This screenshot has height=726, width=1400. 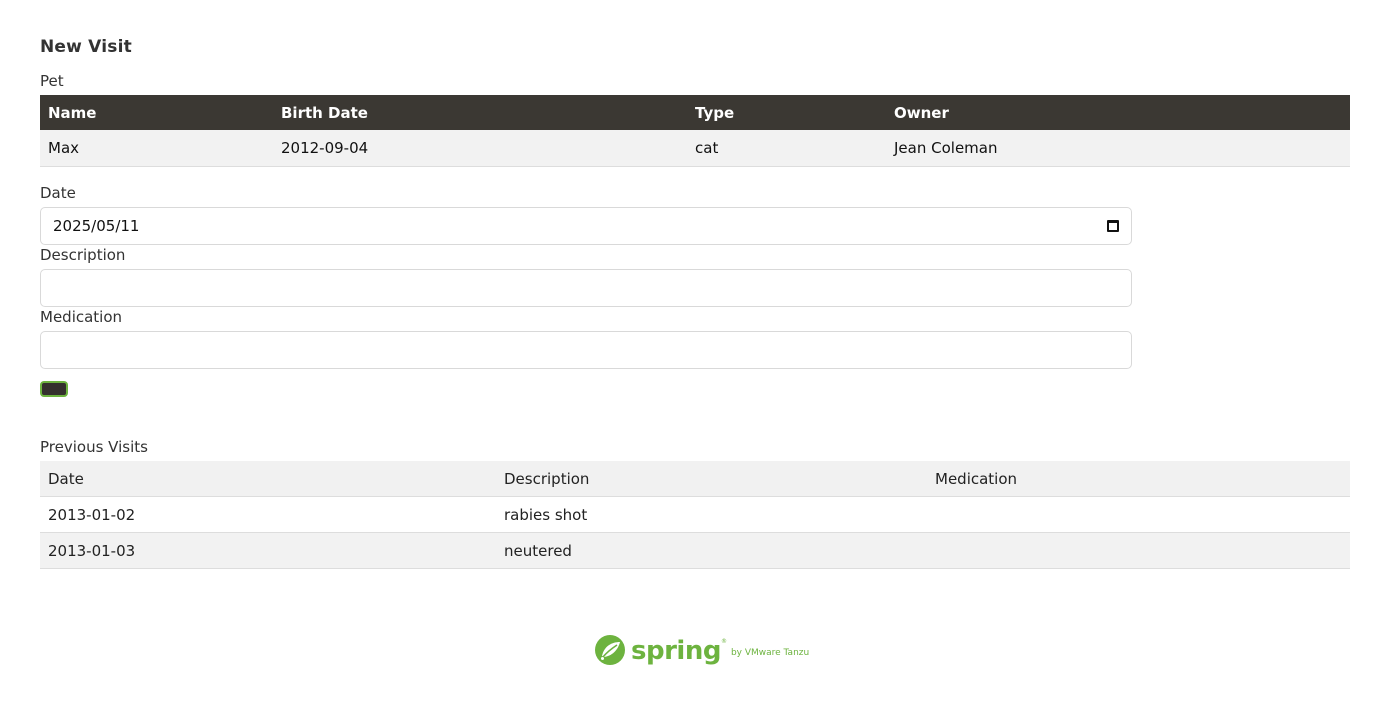 What do you see at coordinates (94, 447) in the screenshot?
I see `previous-visits-label: Previous Visits` at bounding box center [94, 447].